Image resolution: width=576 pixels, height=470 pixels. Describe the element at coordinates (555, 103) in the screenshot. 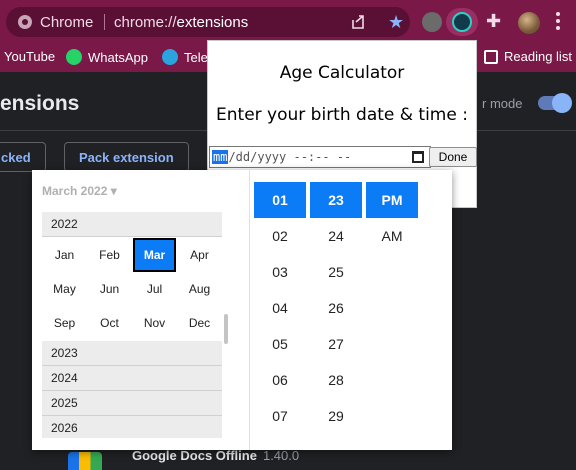

I see `developer-mode-toggle` at that location.